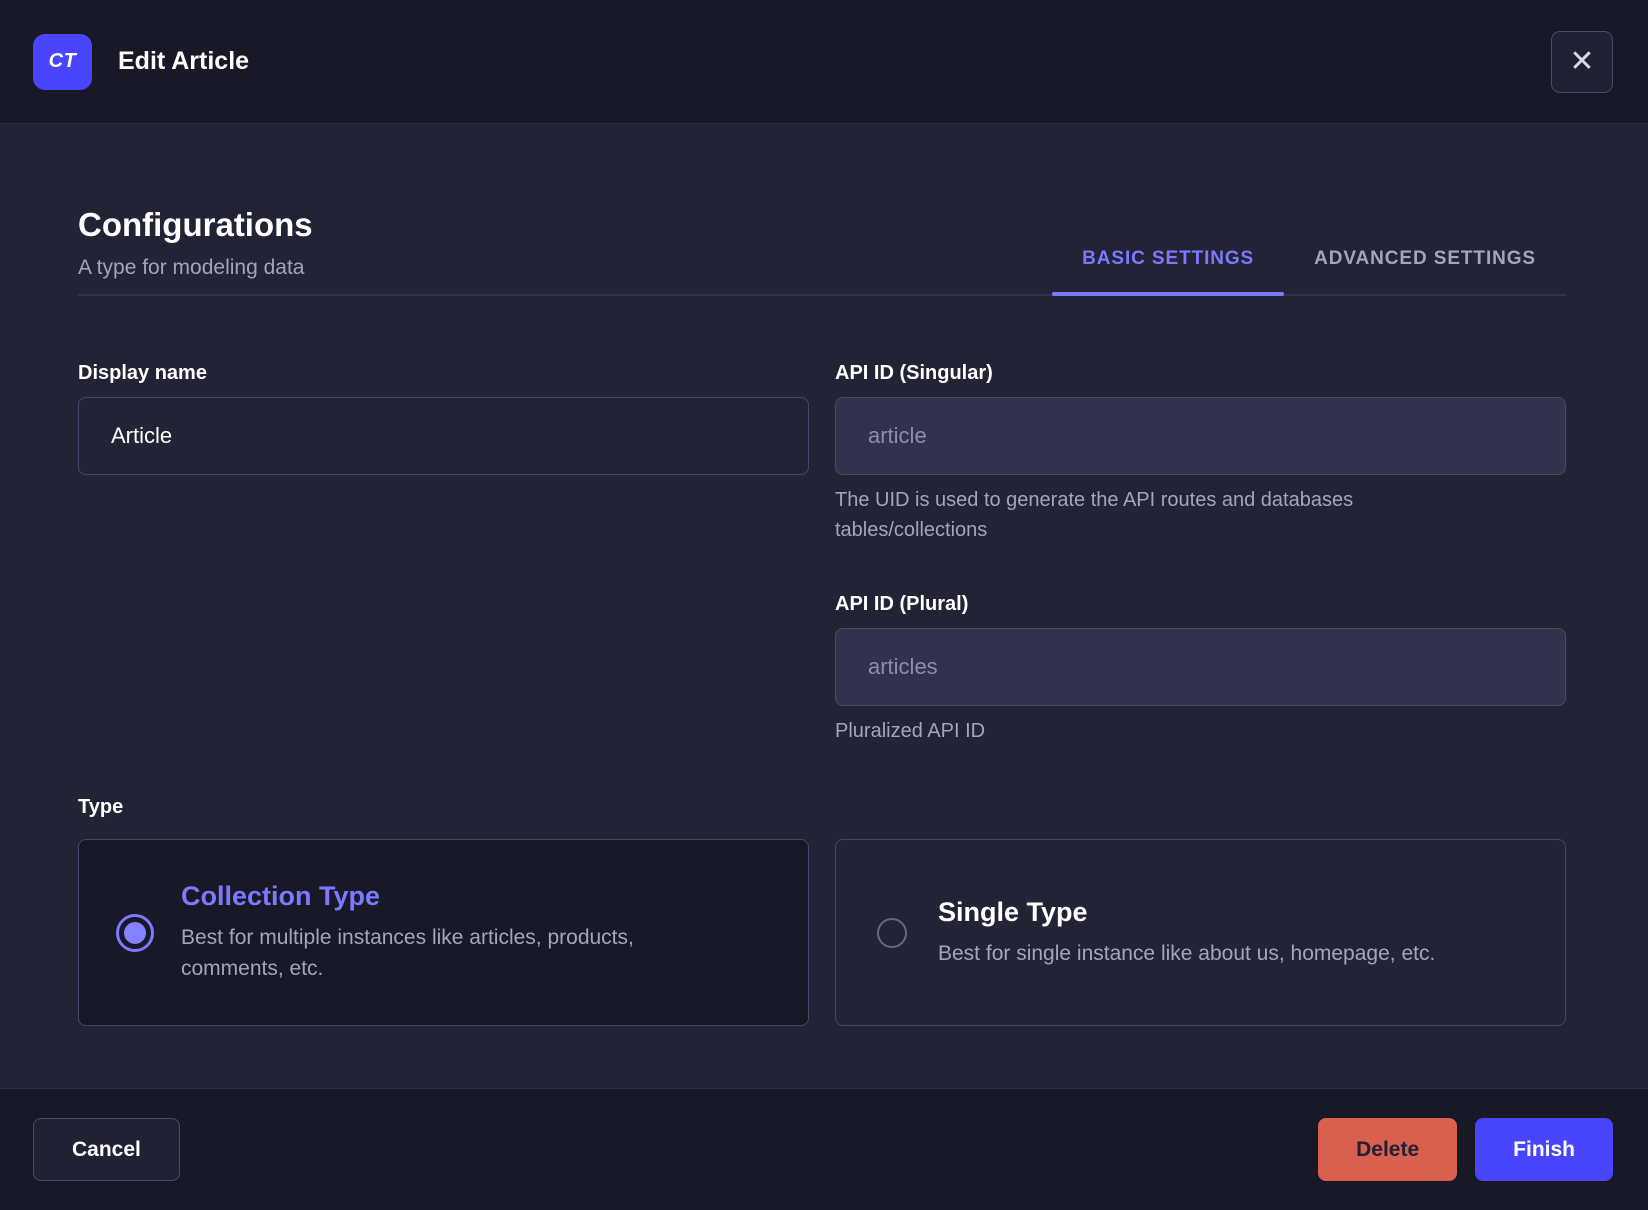  Describe the element at coordinates (1425, 271) in the screenshot. I see `tab-advanced-settings: ADVANCED SETTINGS` at that location.